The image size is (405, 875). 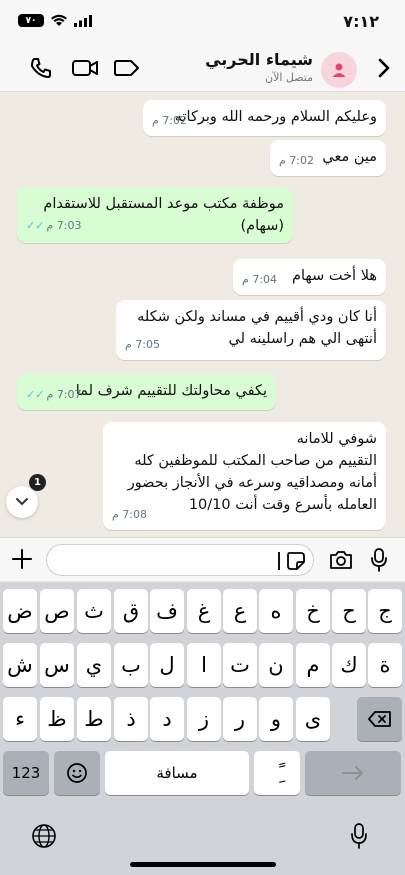 I want to click on key: ا, so click(x=204, y=665).